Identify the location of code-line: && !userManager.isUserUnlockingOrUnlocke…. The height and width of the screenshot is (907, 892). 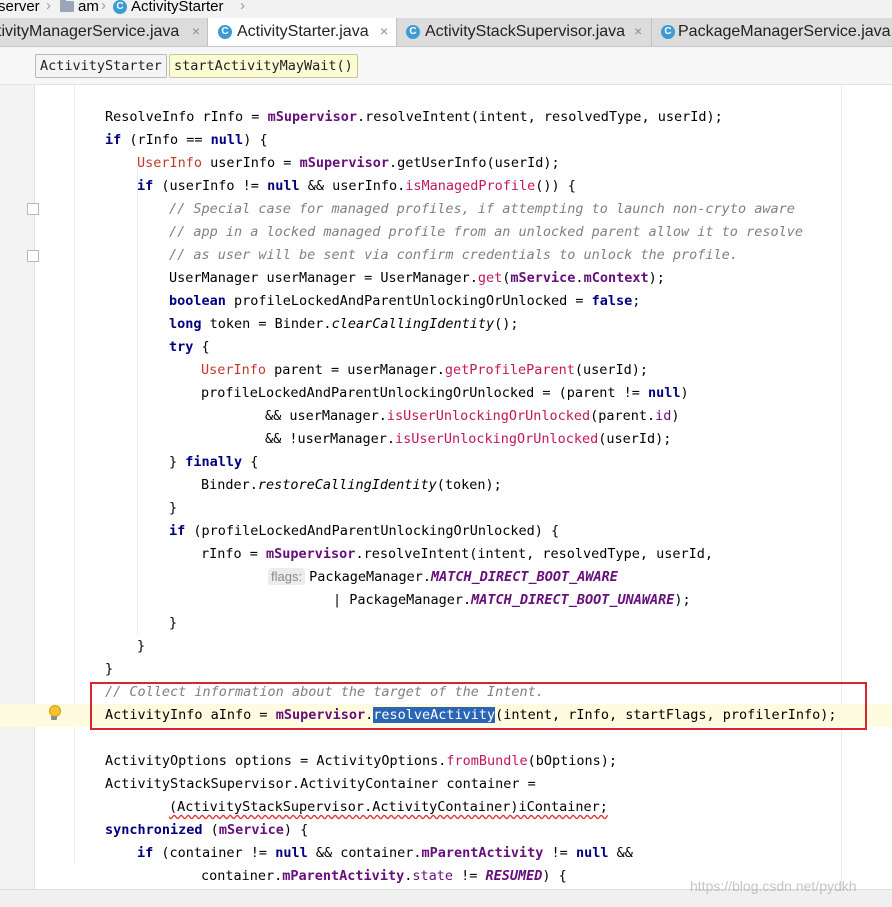
(468, 439).